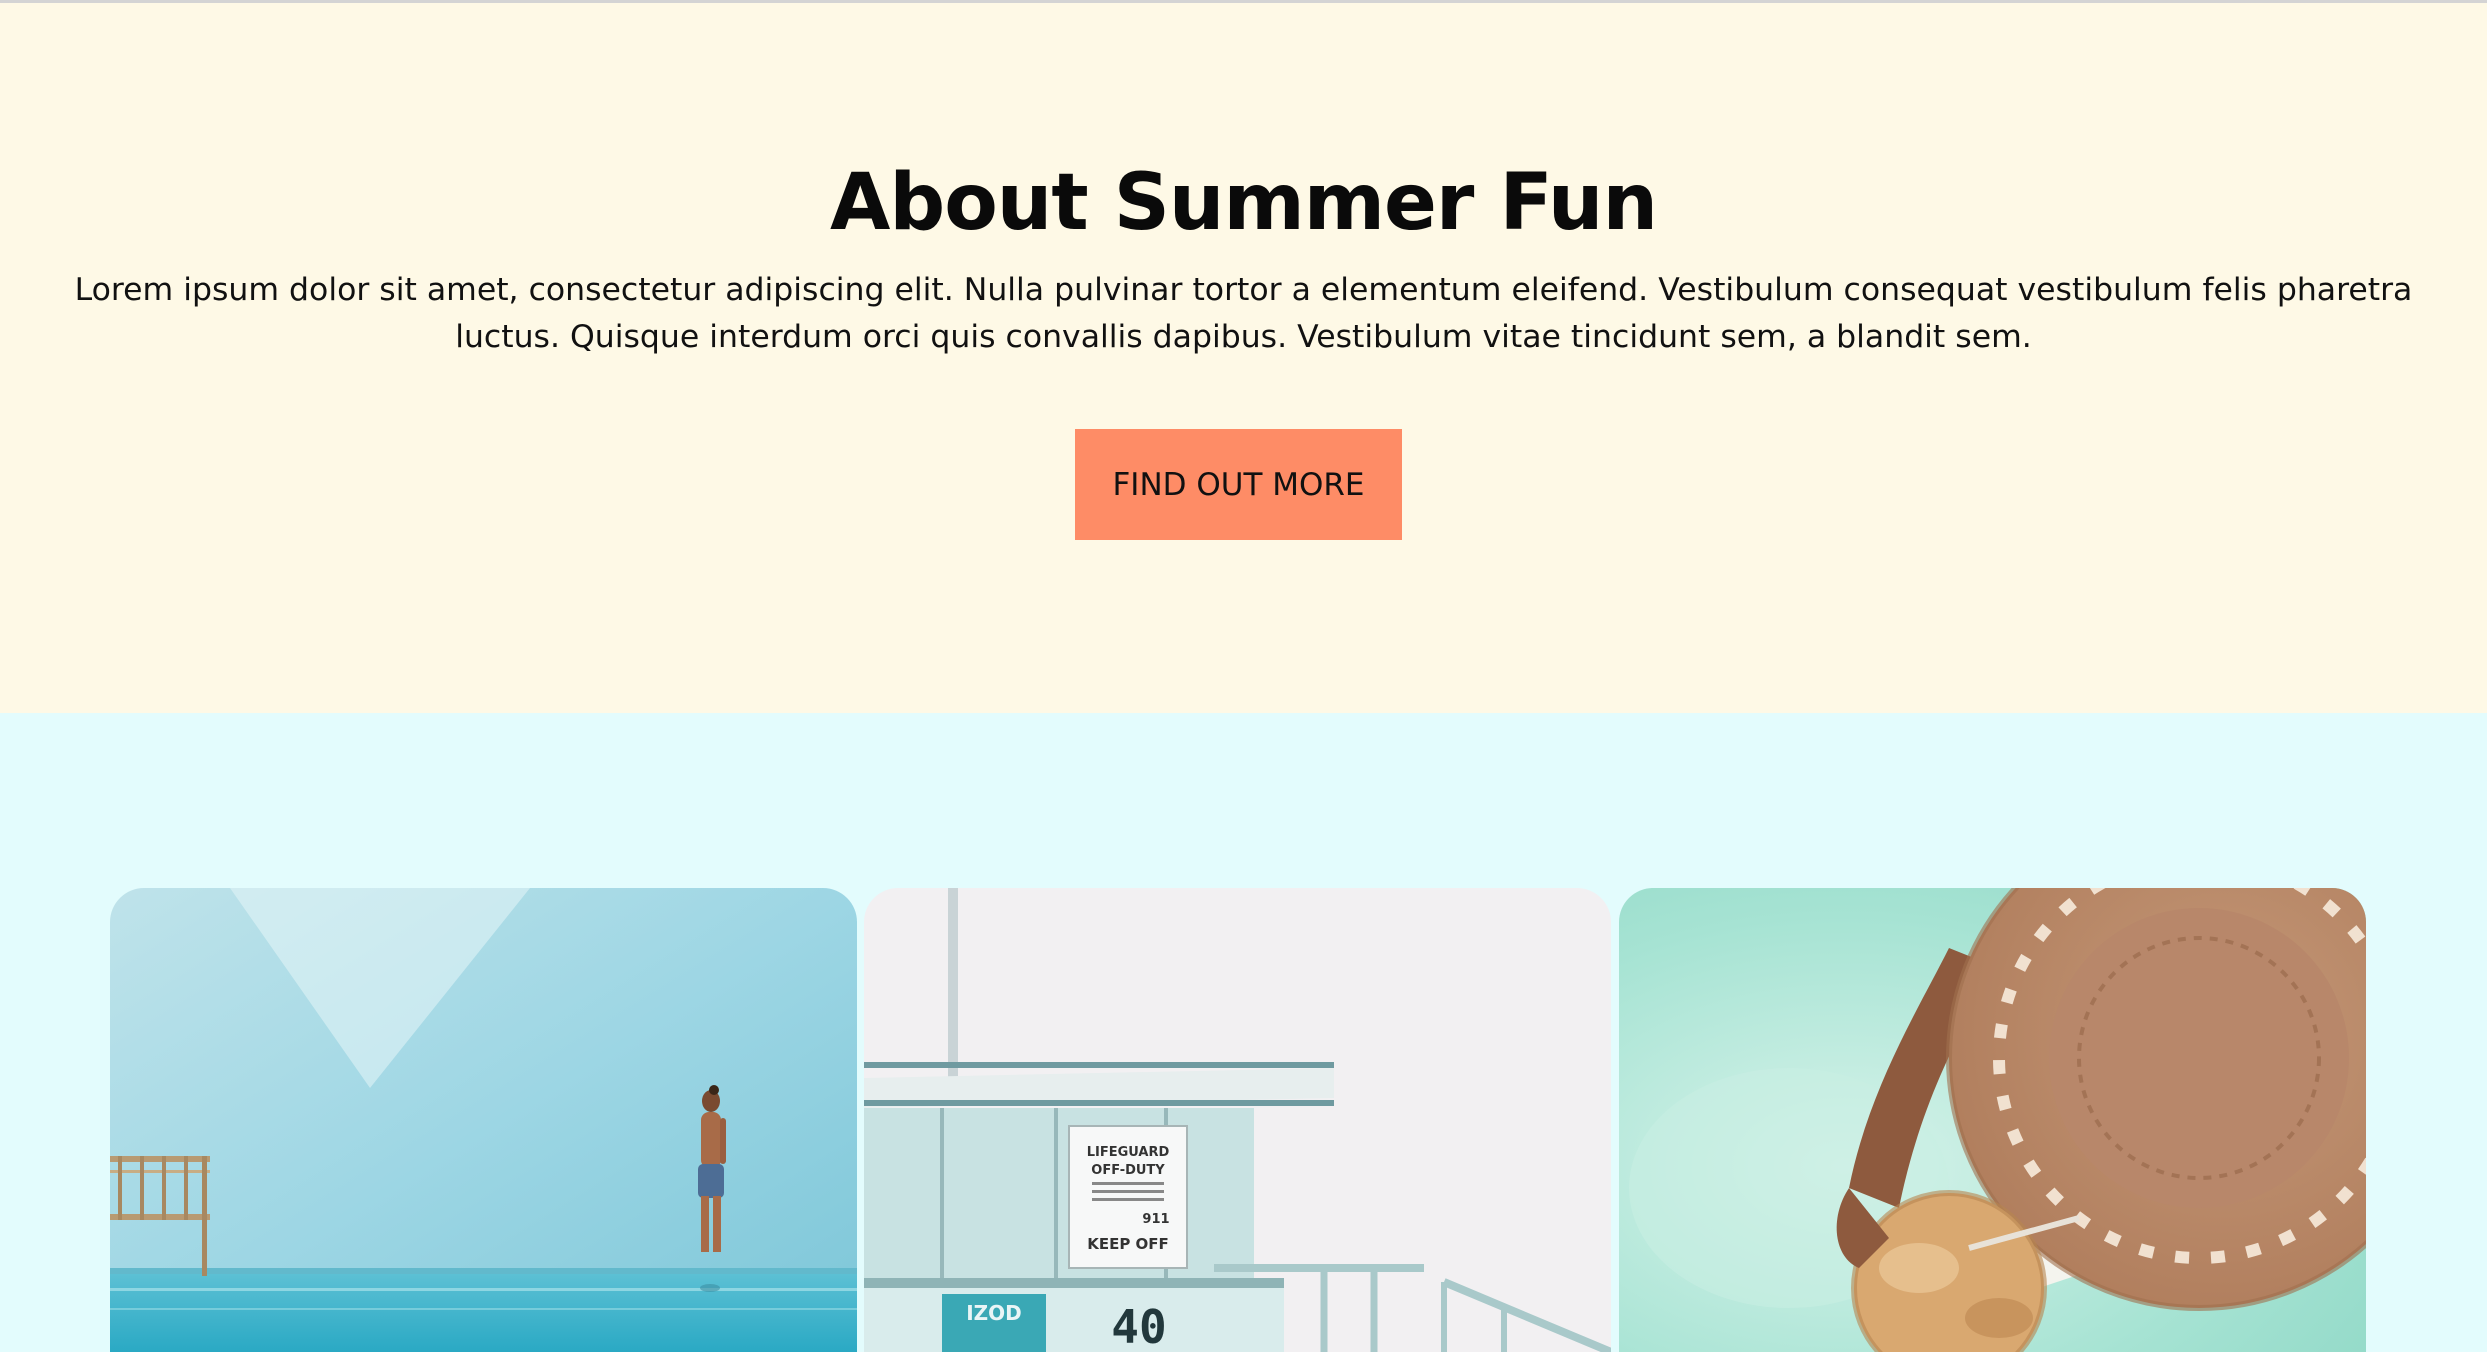  What do you see at coordinates (1992, 1120) in the screenshot?
I see `photo-straw-hat-coconut` at bounding box center [1992, 1120].